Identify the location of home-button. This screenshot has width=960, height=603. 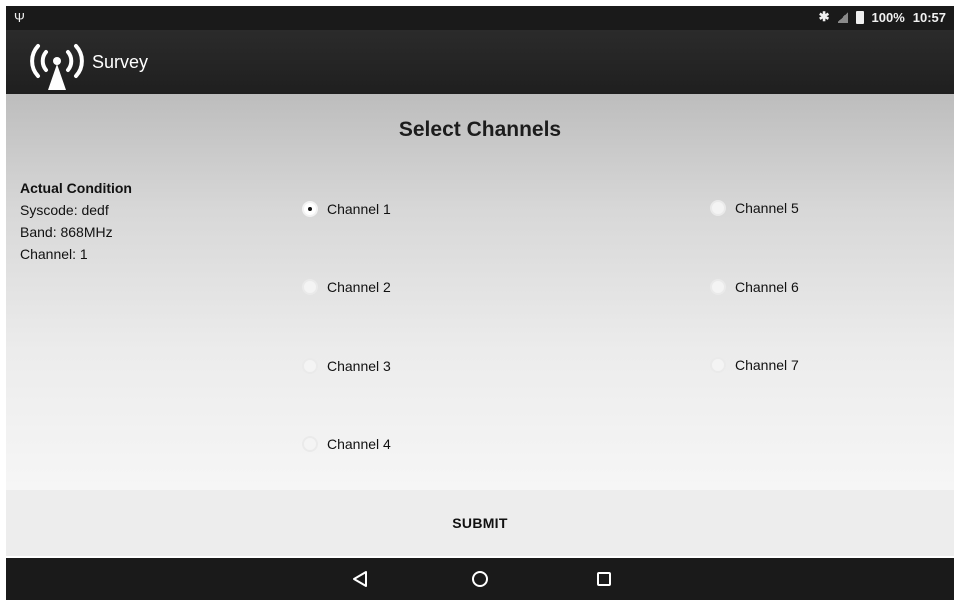
(480, 579).